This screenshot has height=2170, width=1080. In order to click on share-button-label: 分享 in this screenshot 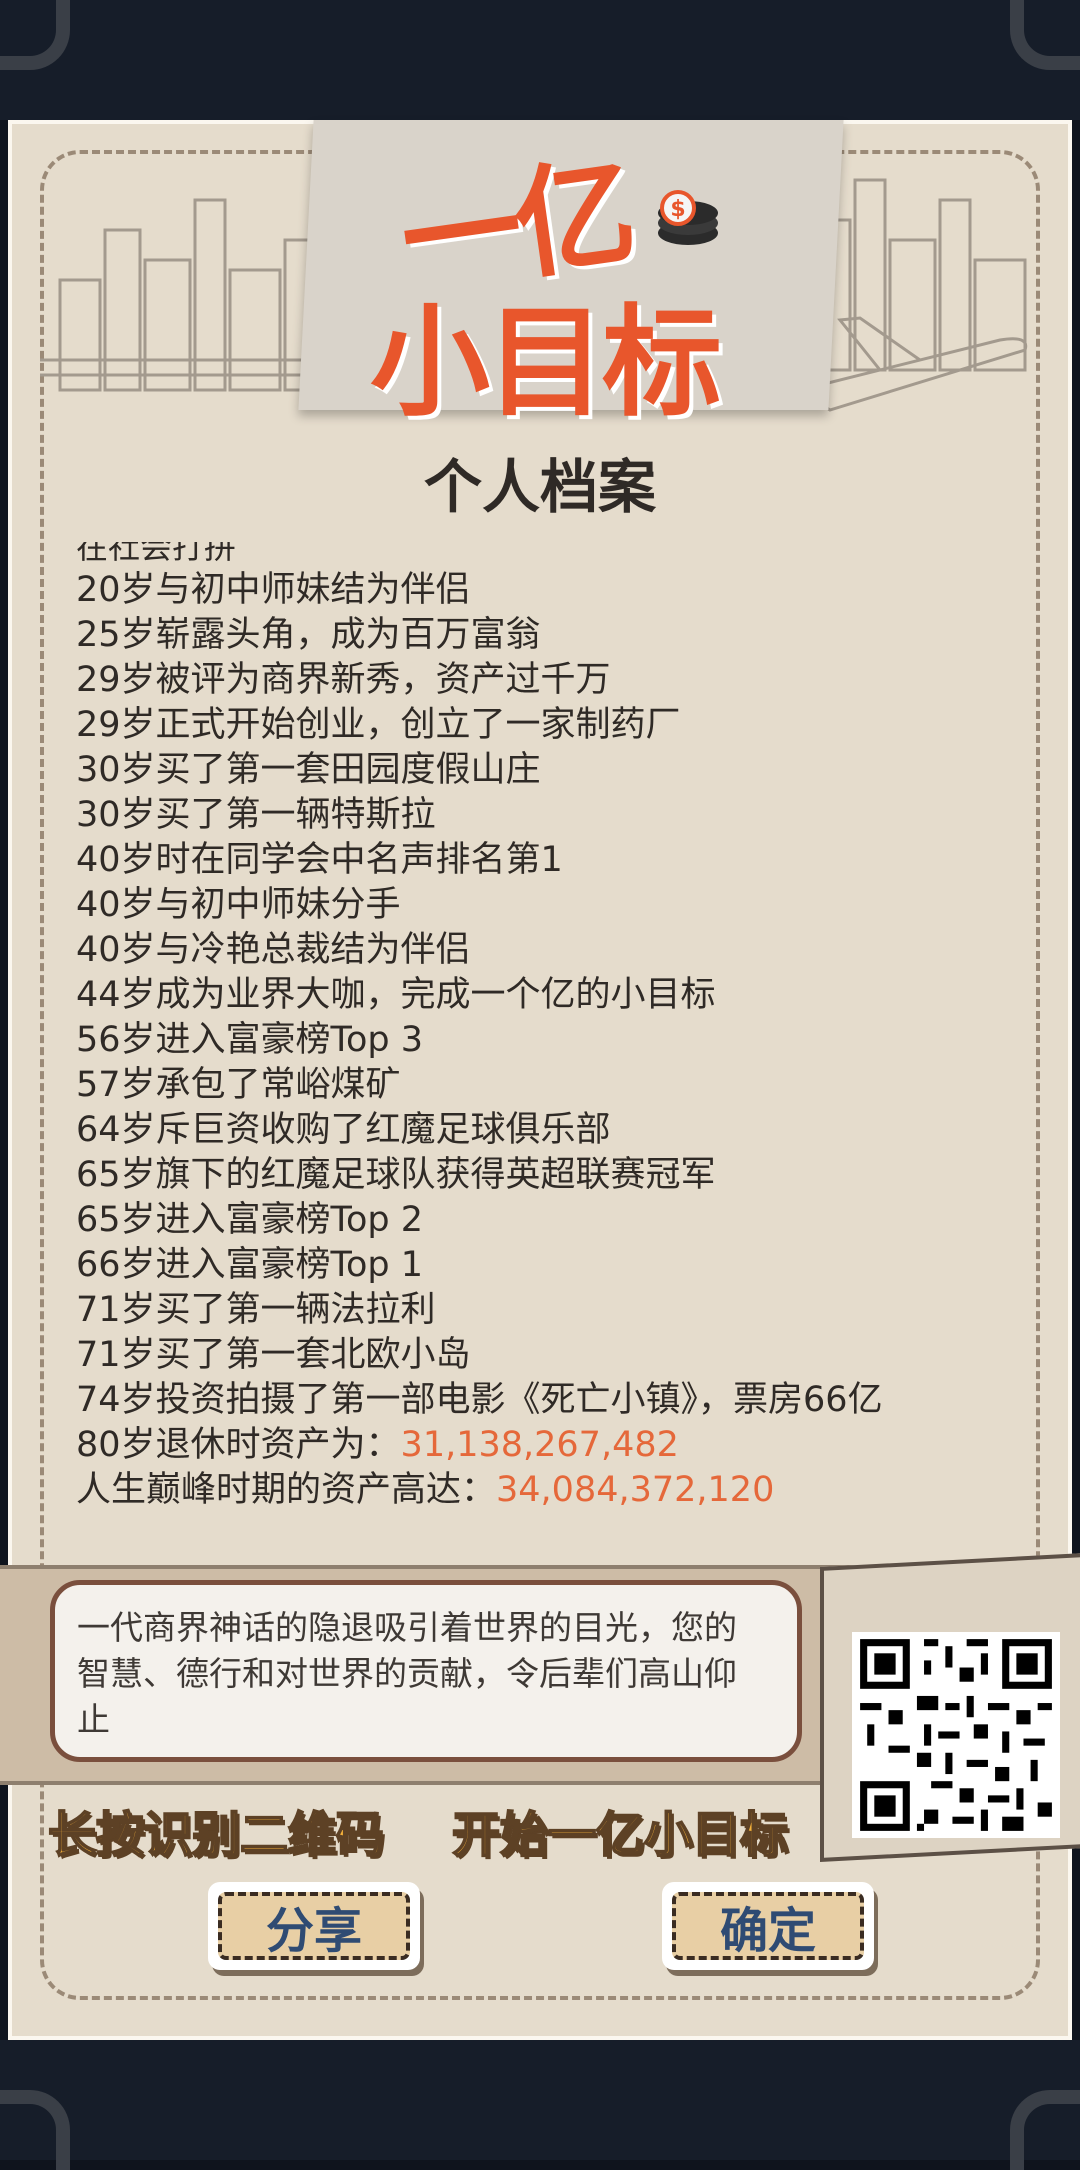, I will do `click(314, 1926)`.